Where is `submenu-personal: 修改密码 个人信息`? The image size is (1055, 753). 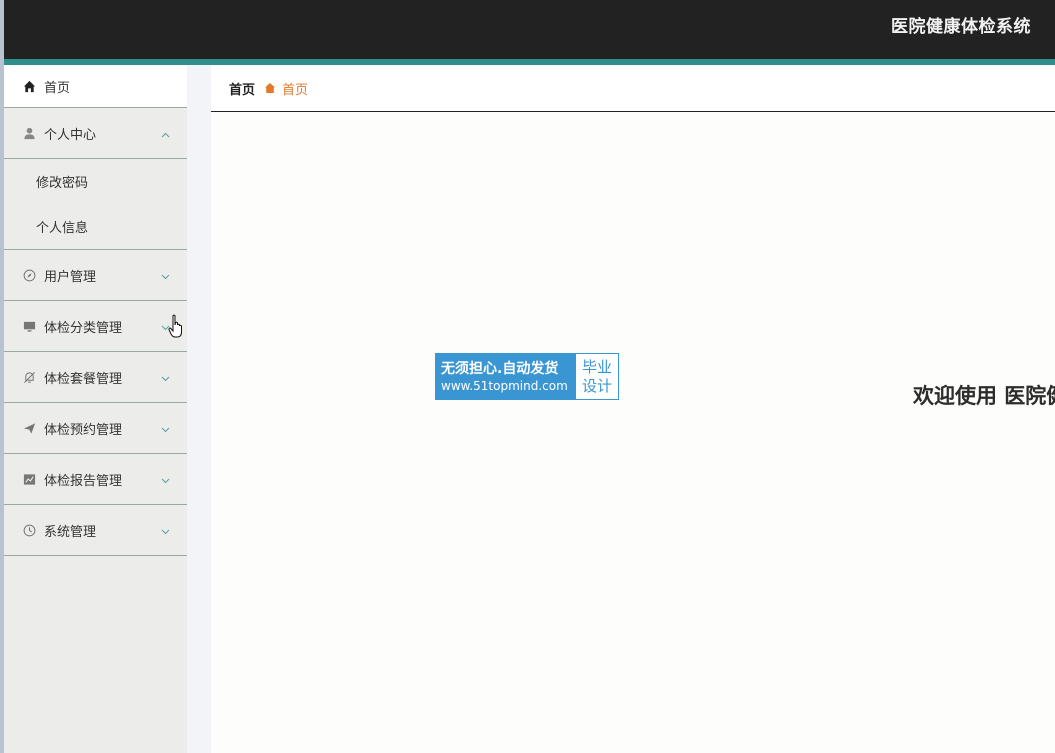
submenu-personal: 修改密码 个人信息 is located at coordinates (95, 204).